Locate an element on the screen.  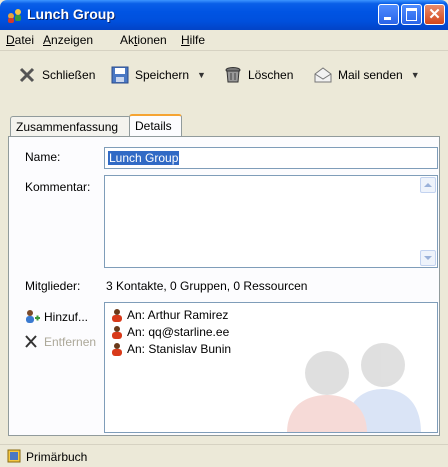
group-icon is located at coordinates (14, 16).